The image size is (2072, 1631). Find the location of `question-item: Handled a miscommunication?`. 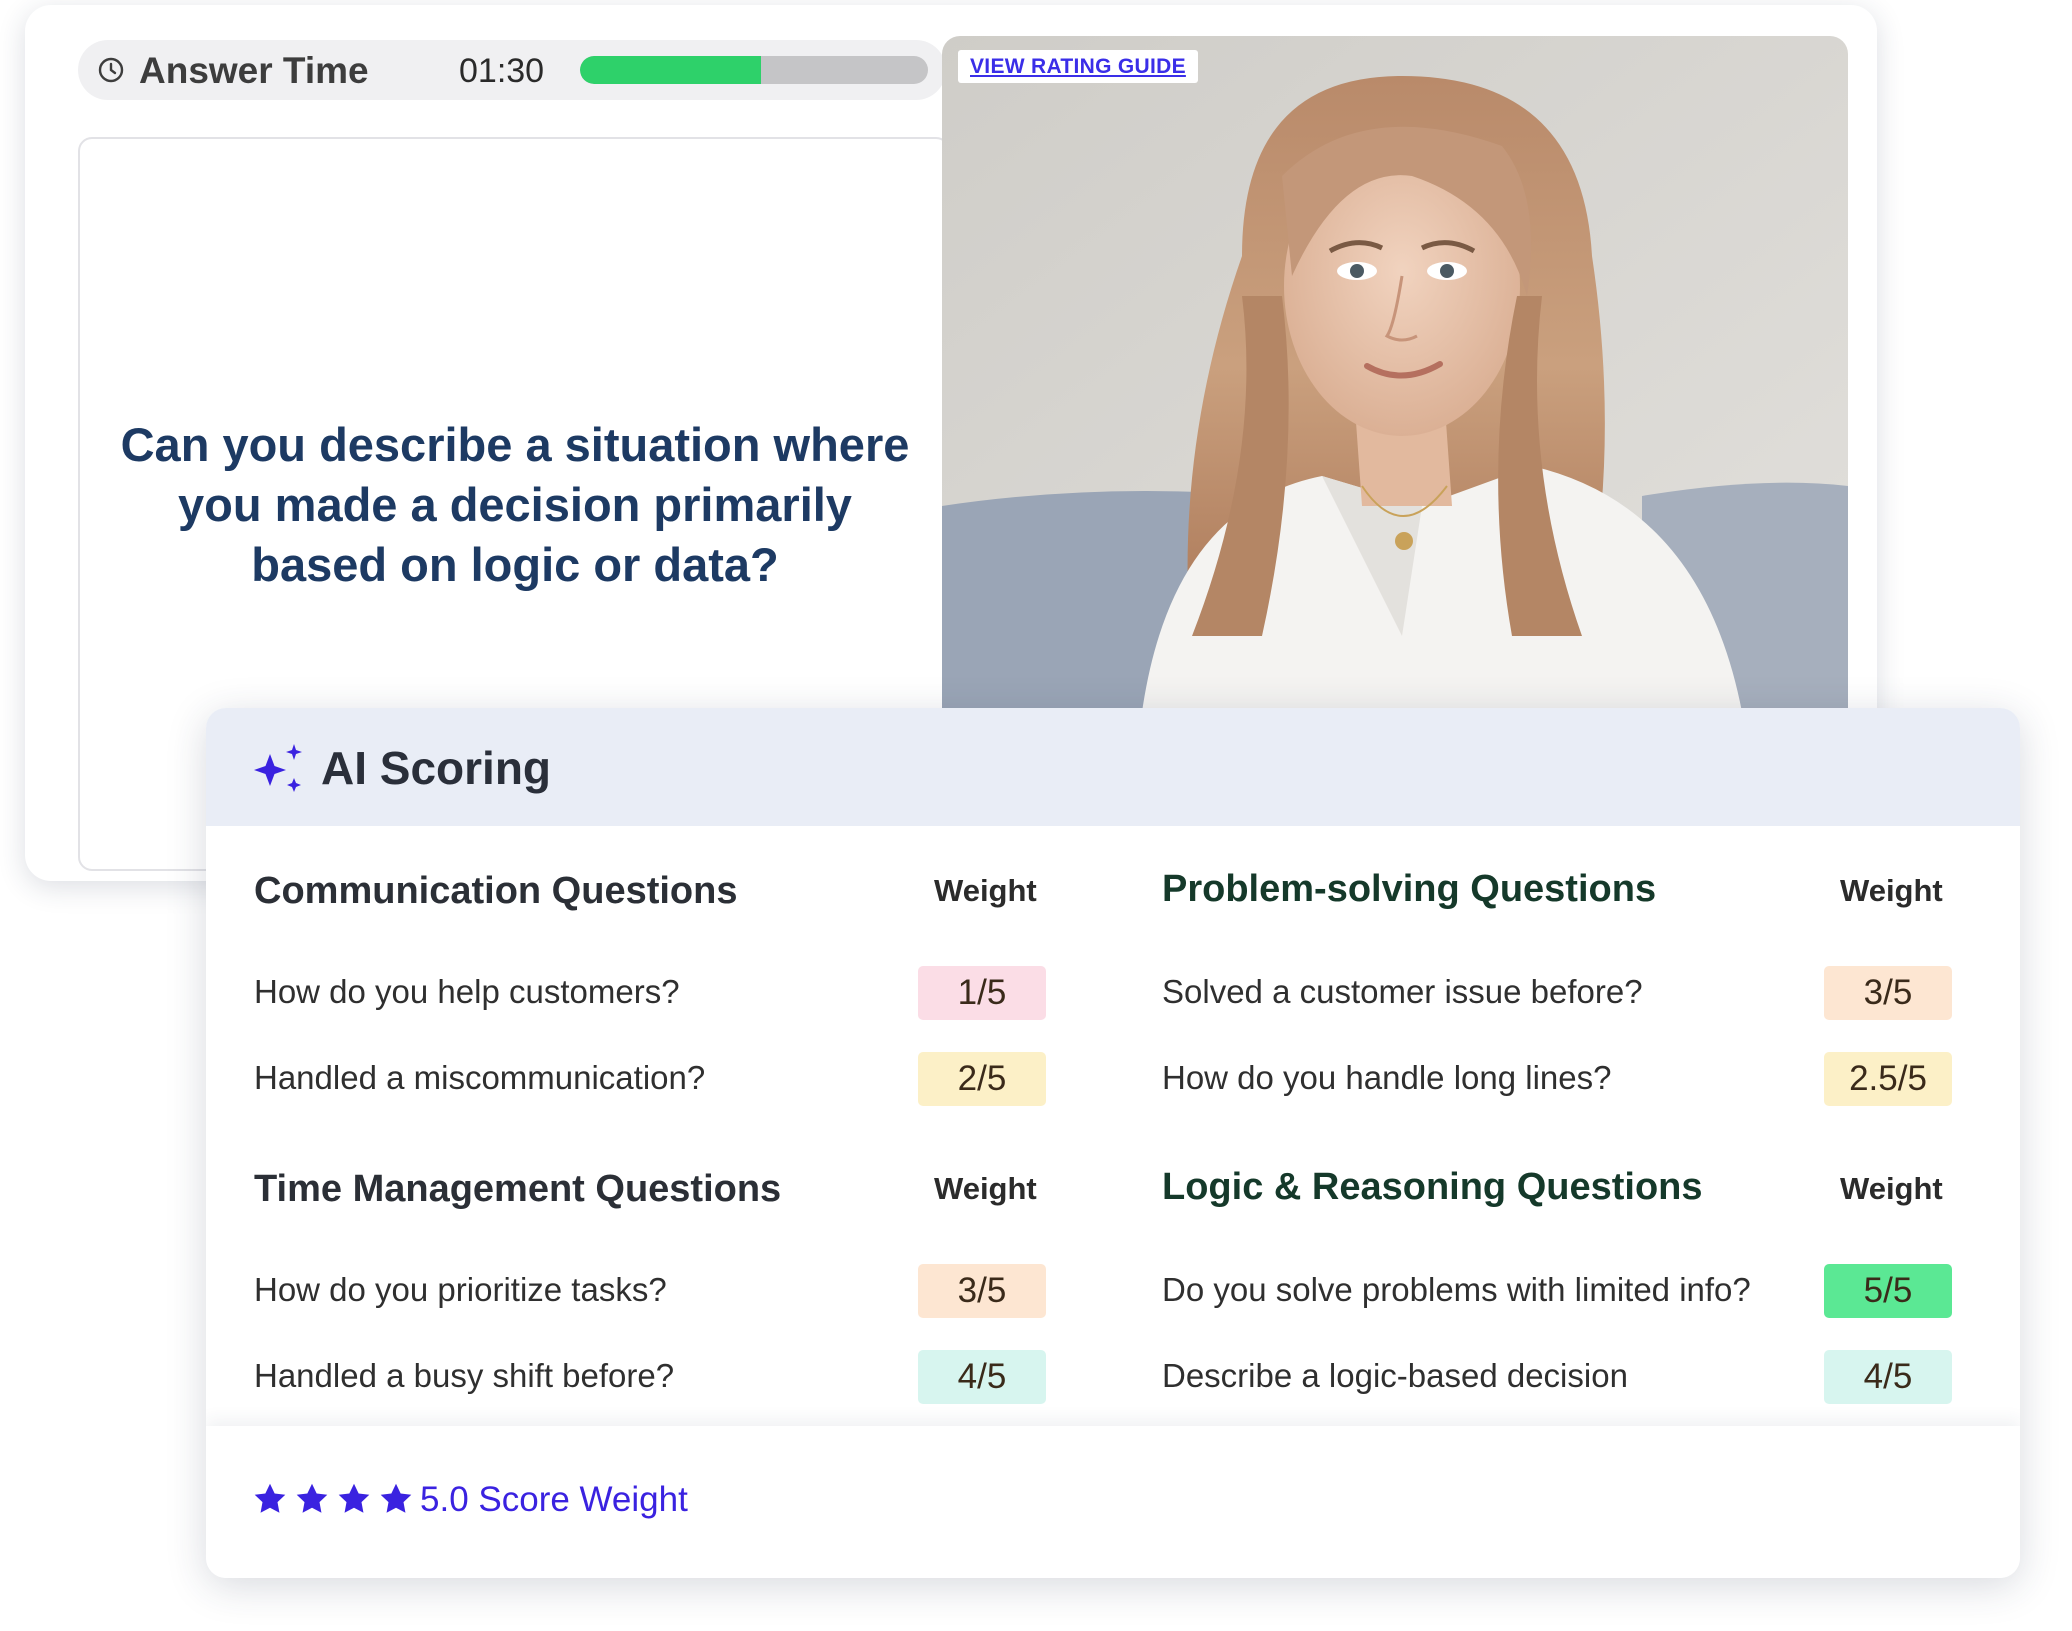

question-item: Handled a miscommunication? is located at coordinates (480, 1077).